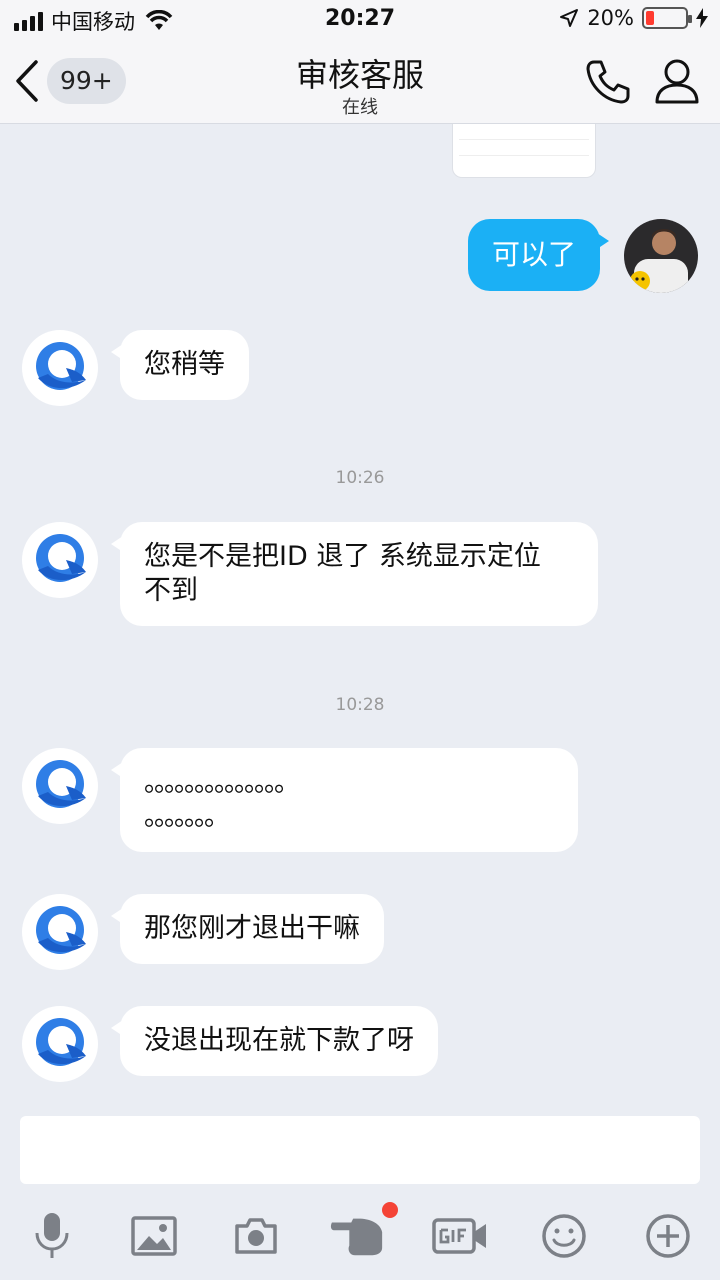  What do you see at coordinates (608, 82) in the screenshot?
I see `phone-call-icon` at bounding box center [608, 82].